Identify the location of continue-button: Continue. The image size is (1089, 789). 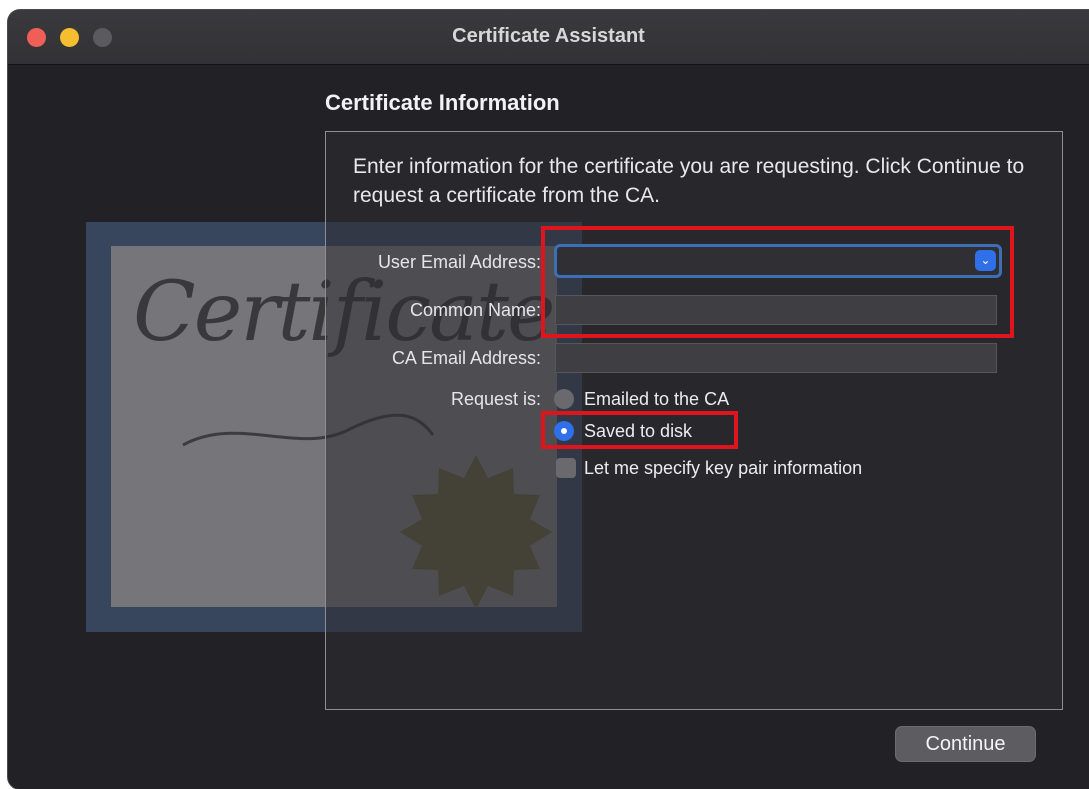
(965, 744).